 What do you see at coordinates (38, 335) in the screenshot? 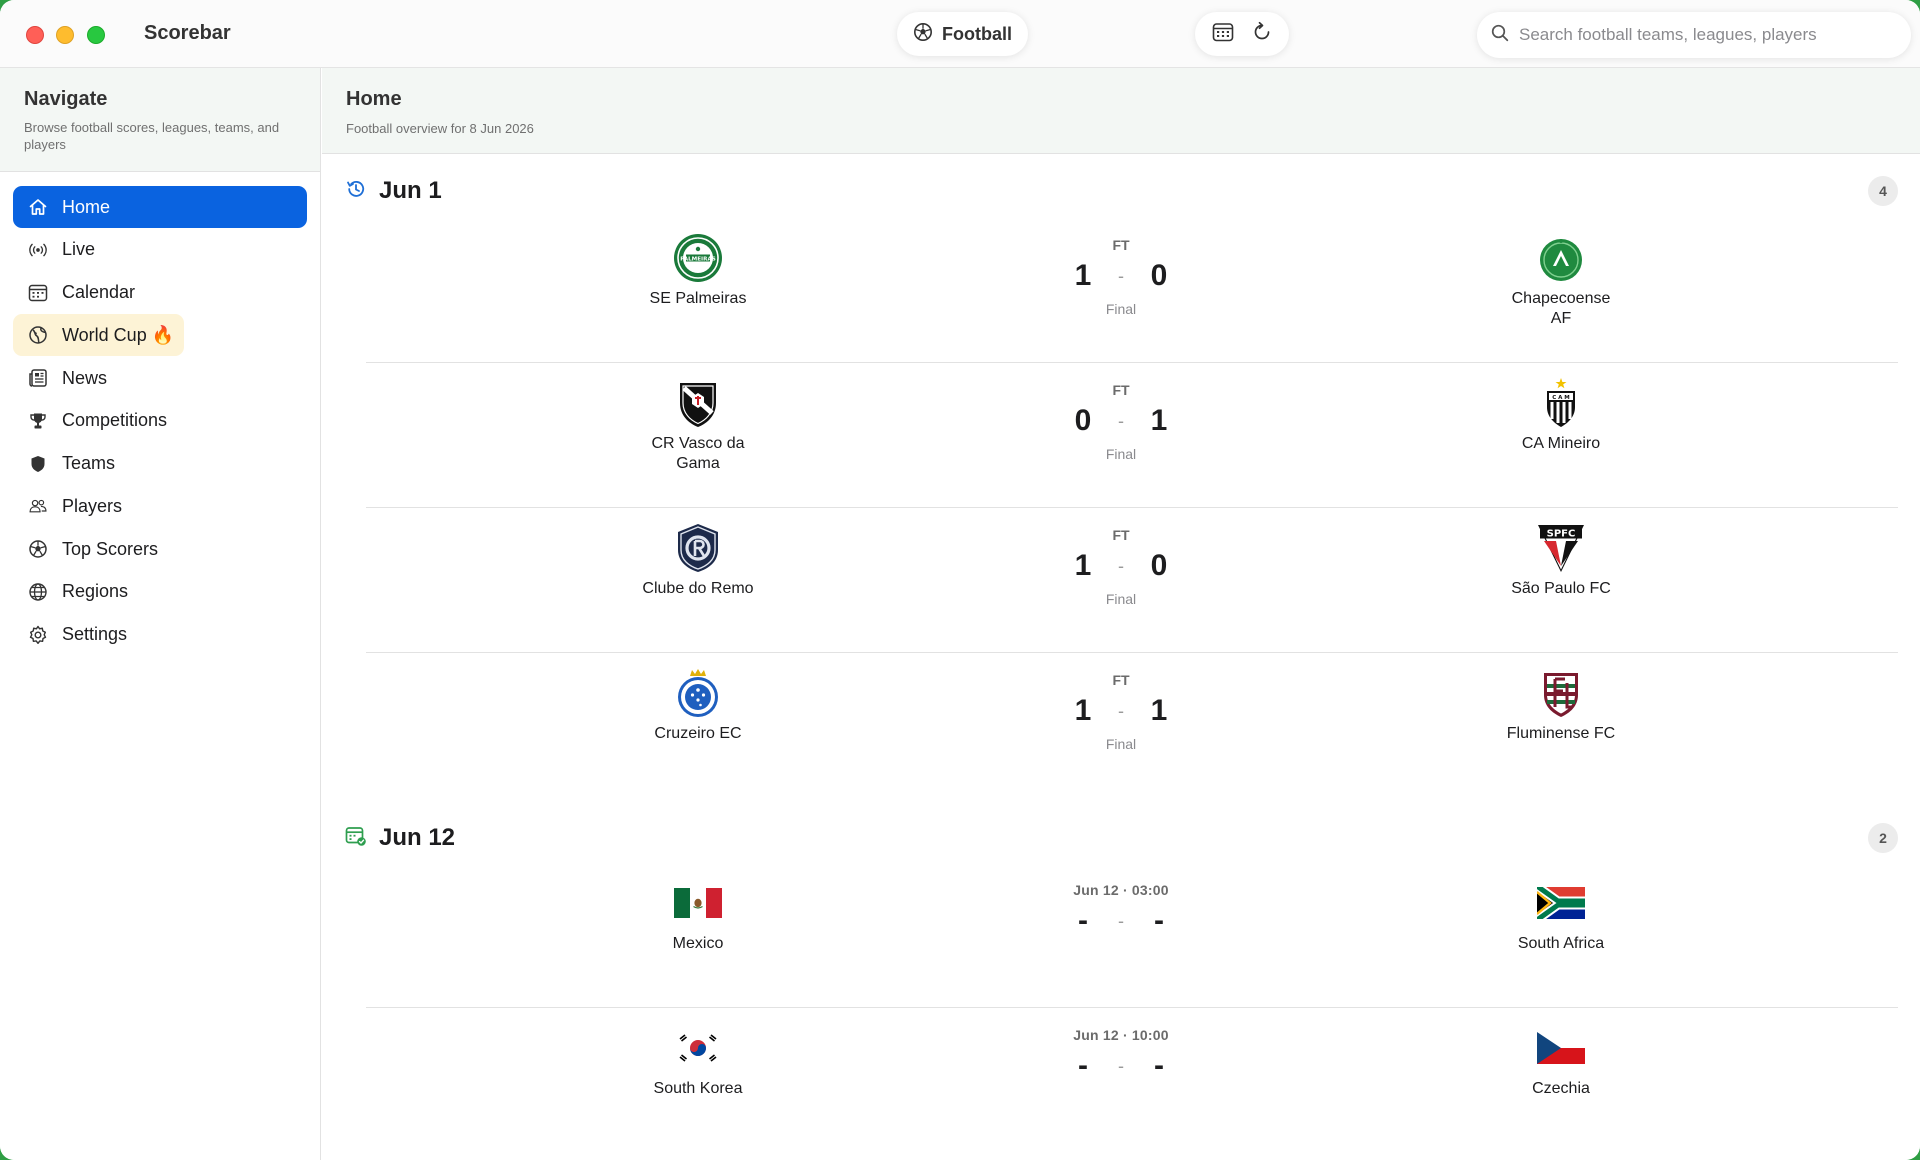
I see `globe-icon` at bounding box center [38, 335].